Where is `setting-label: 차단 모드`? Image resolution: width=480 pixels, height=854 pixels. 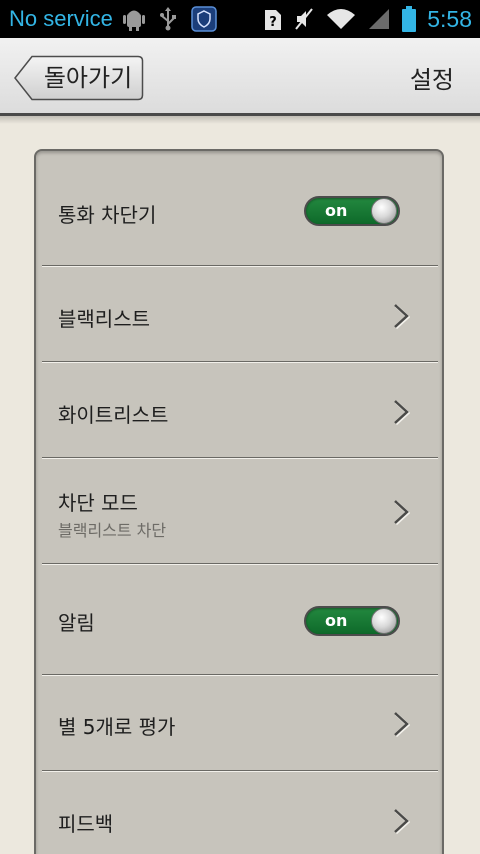 setting-label: 차단 모드 is located at coordinates (98, 503).